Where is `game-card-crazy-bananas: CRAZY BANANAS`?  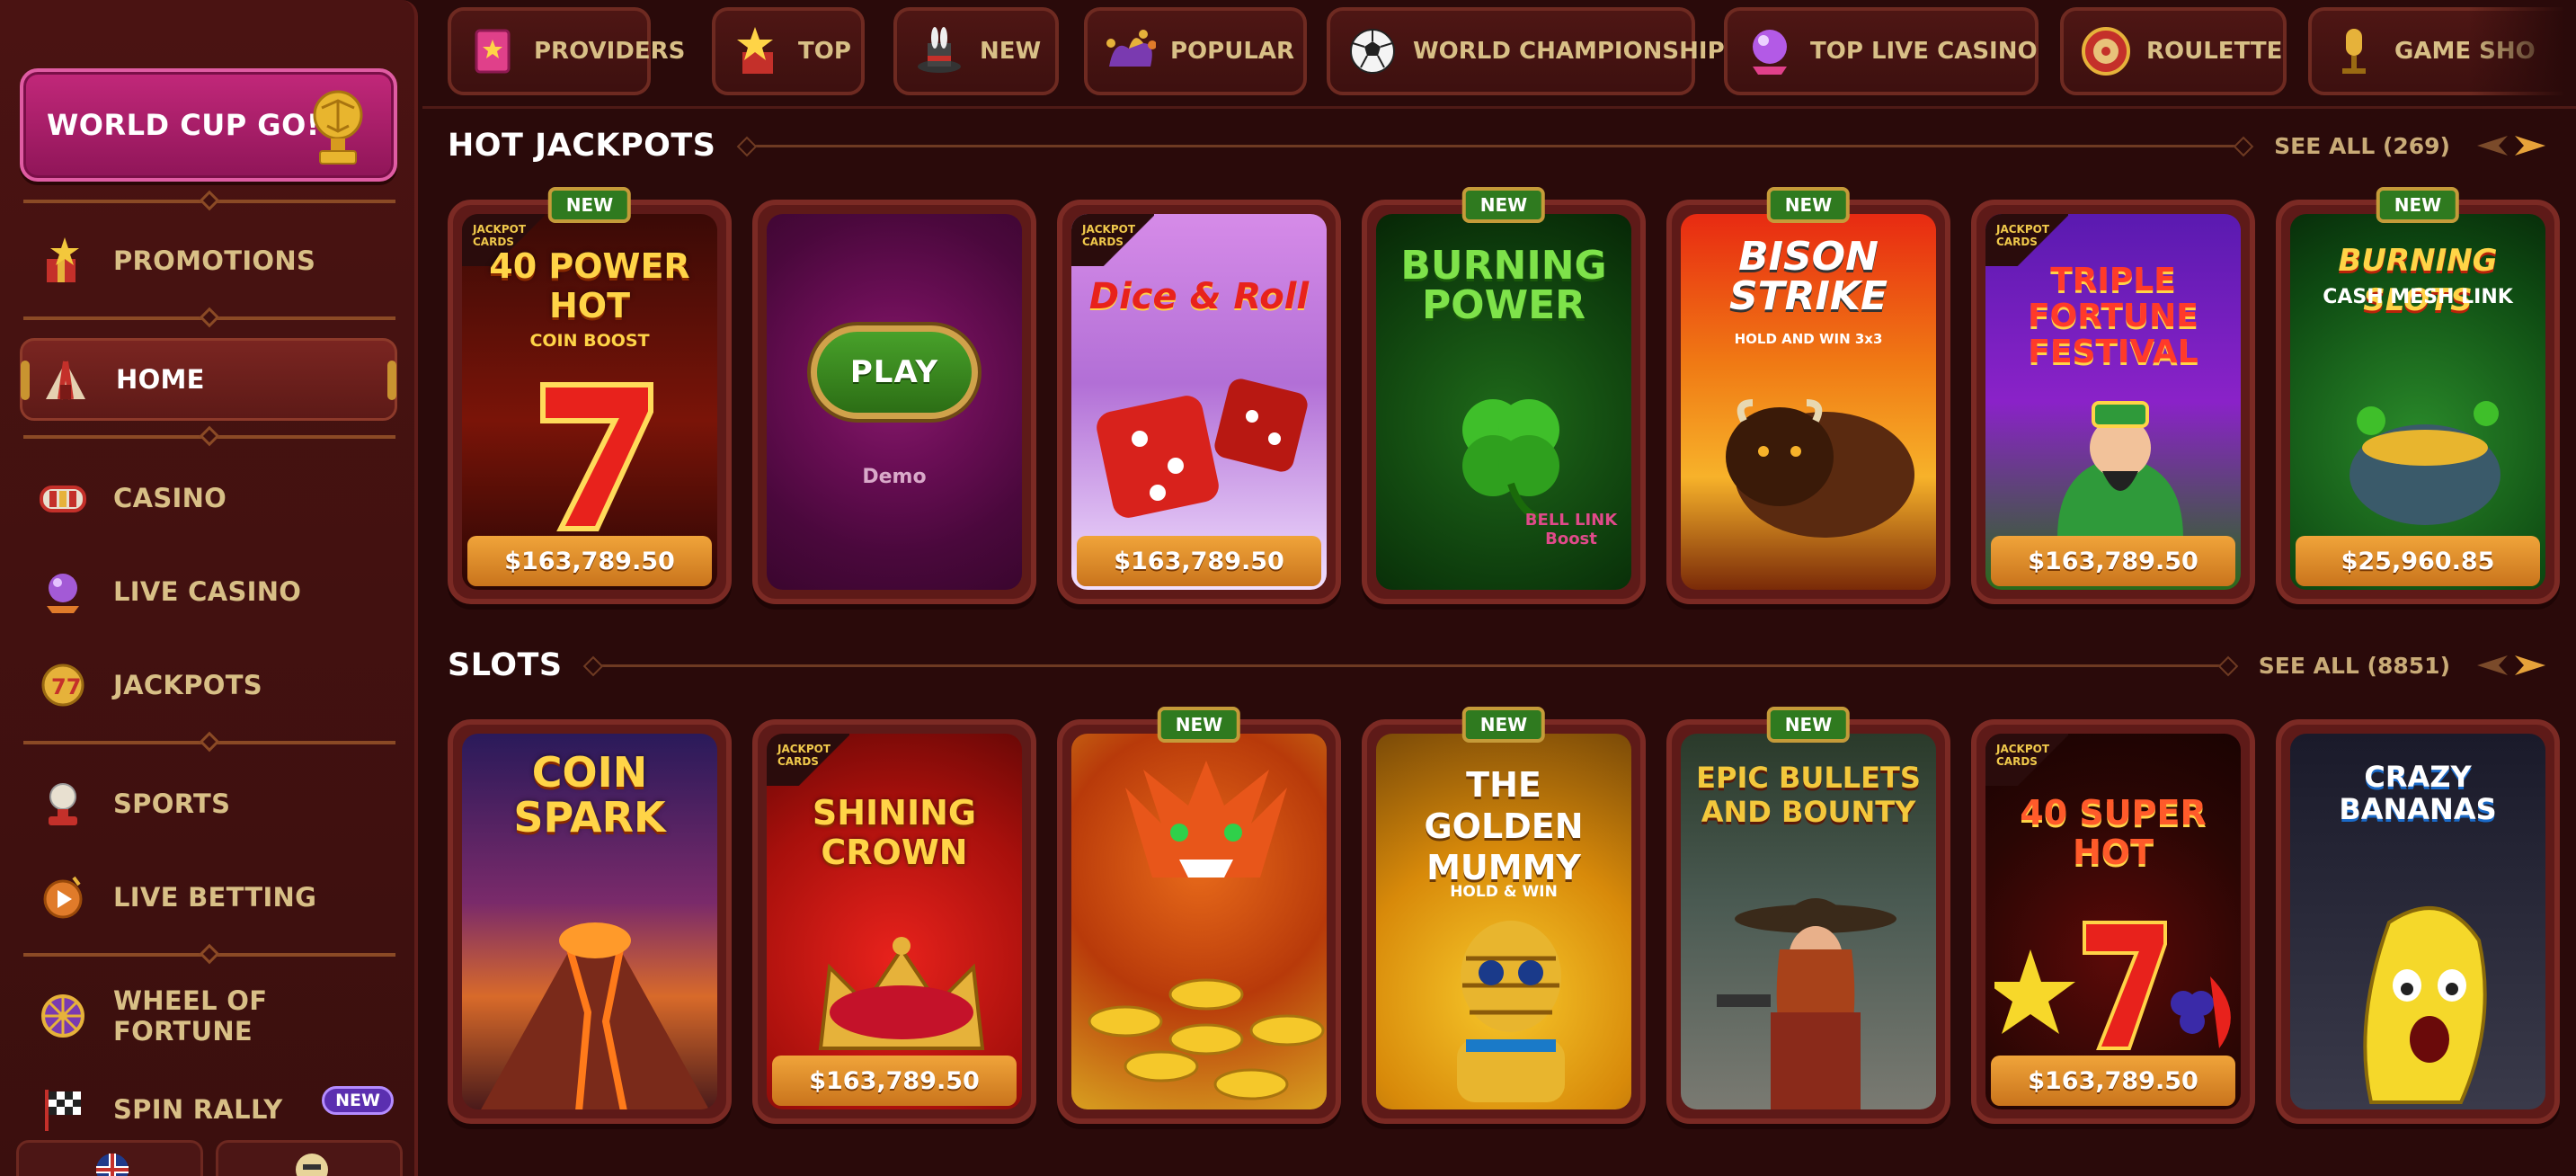
game-card-crazy-bananas: CRAZY BANANAS is located at coordinates (2418, 921).